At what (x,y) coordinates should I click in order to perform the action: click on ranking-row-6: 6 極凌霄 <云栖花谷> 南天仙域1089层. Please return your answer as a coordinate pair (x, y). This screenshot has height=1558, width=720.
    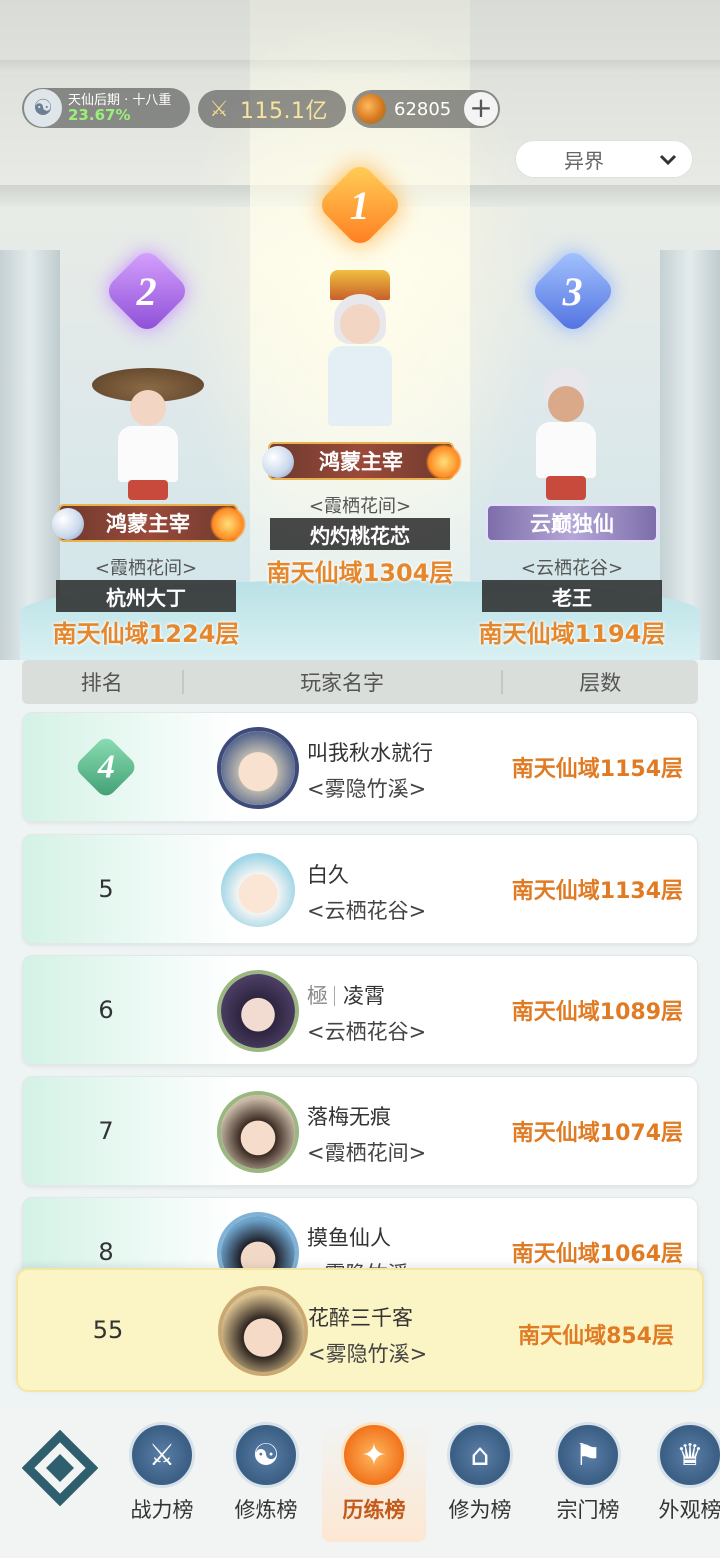
    Looking at the image, I should click on (360, 1010).